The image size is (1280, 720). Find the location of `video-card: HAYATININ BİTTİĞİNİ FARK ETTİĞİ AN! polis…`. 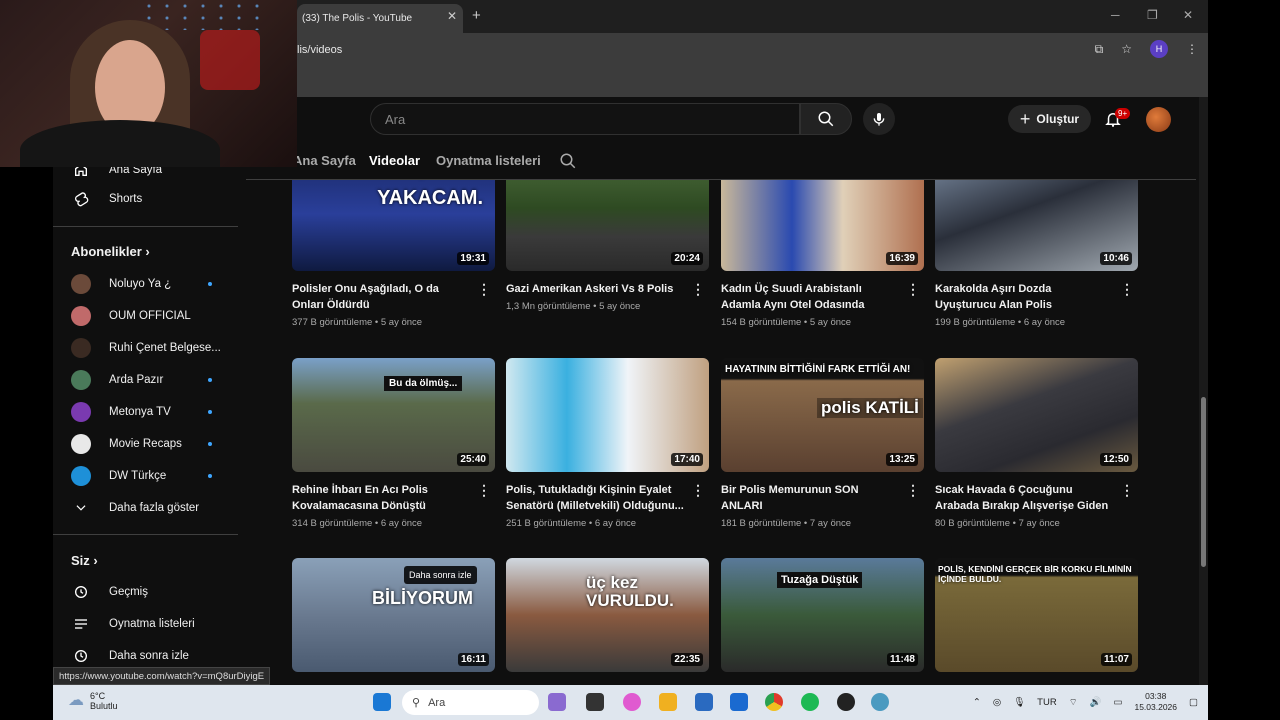

video-card: HAYATININ BİTTİĞİNİ FARK ETTİĞİ AN! polis… is located at coordinates (822, 443).